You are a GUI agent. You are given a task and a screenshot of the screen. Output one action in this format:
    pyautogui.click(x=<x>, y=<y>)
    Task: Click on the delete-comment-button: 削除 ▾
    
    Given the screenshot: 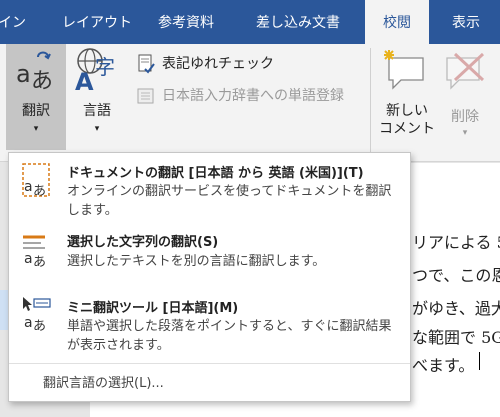 What is the action you would take?
    pyautogui.click(x=465, y=97)
    